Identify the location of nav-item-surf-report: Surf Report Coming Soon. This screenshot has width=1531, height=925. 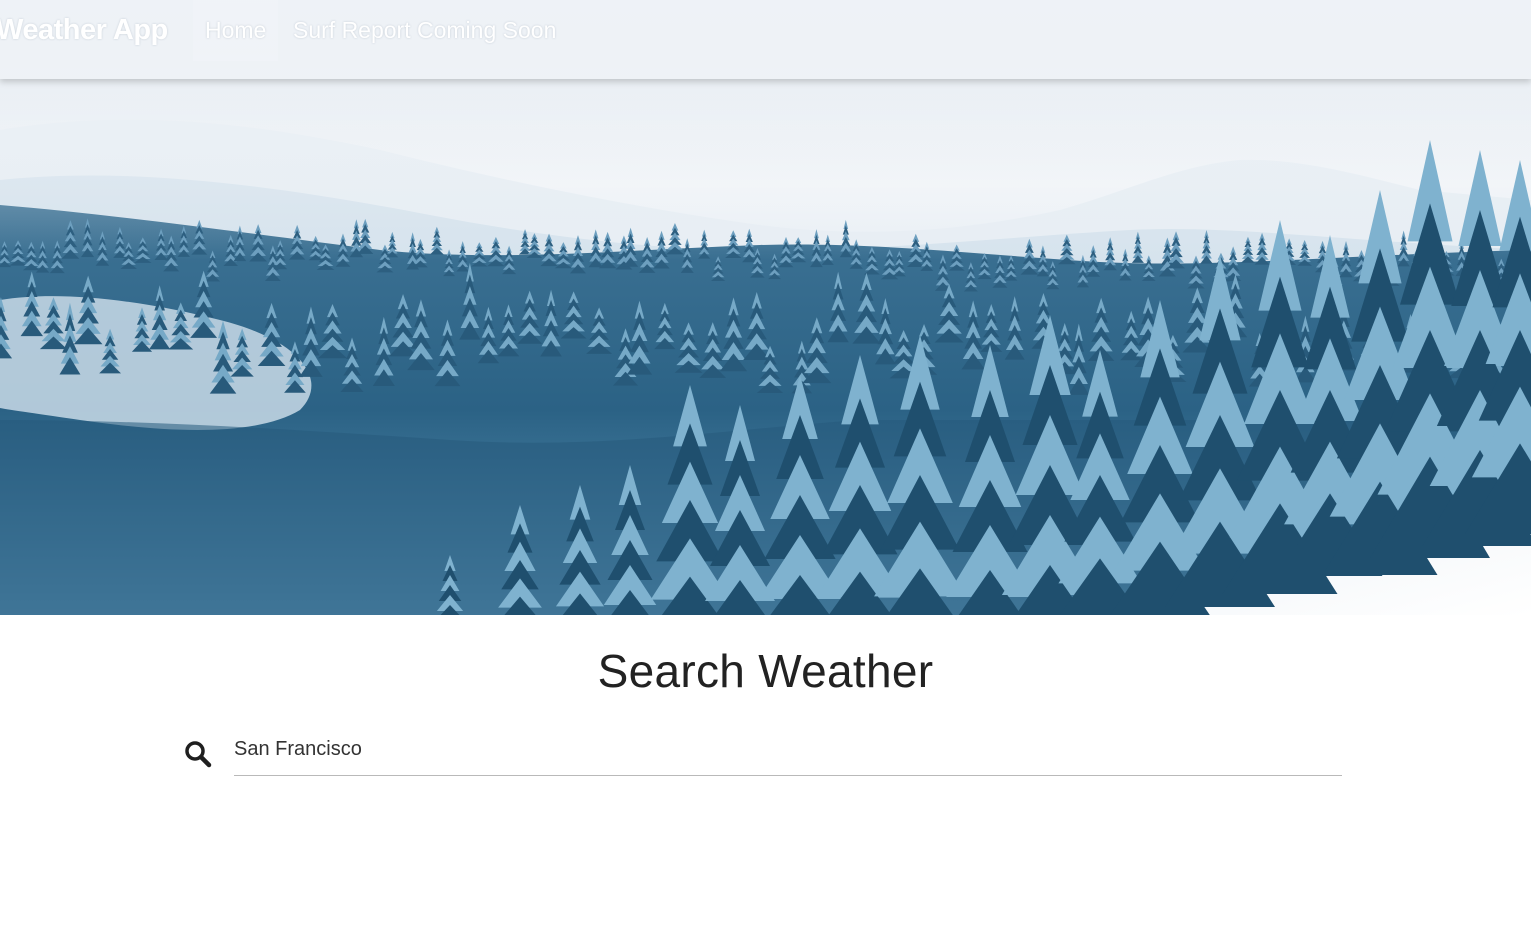
(424, 30).